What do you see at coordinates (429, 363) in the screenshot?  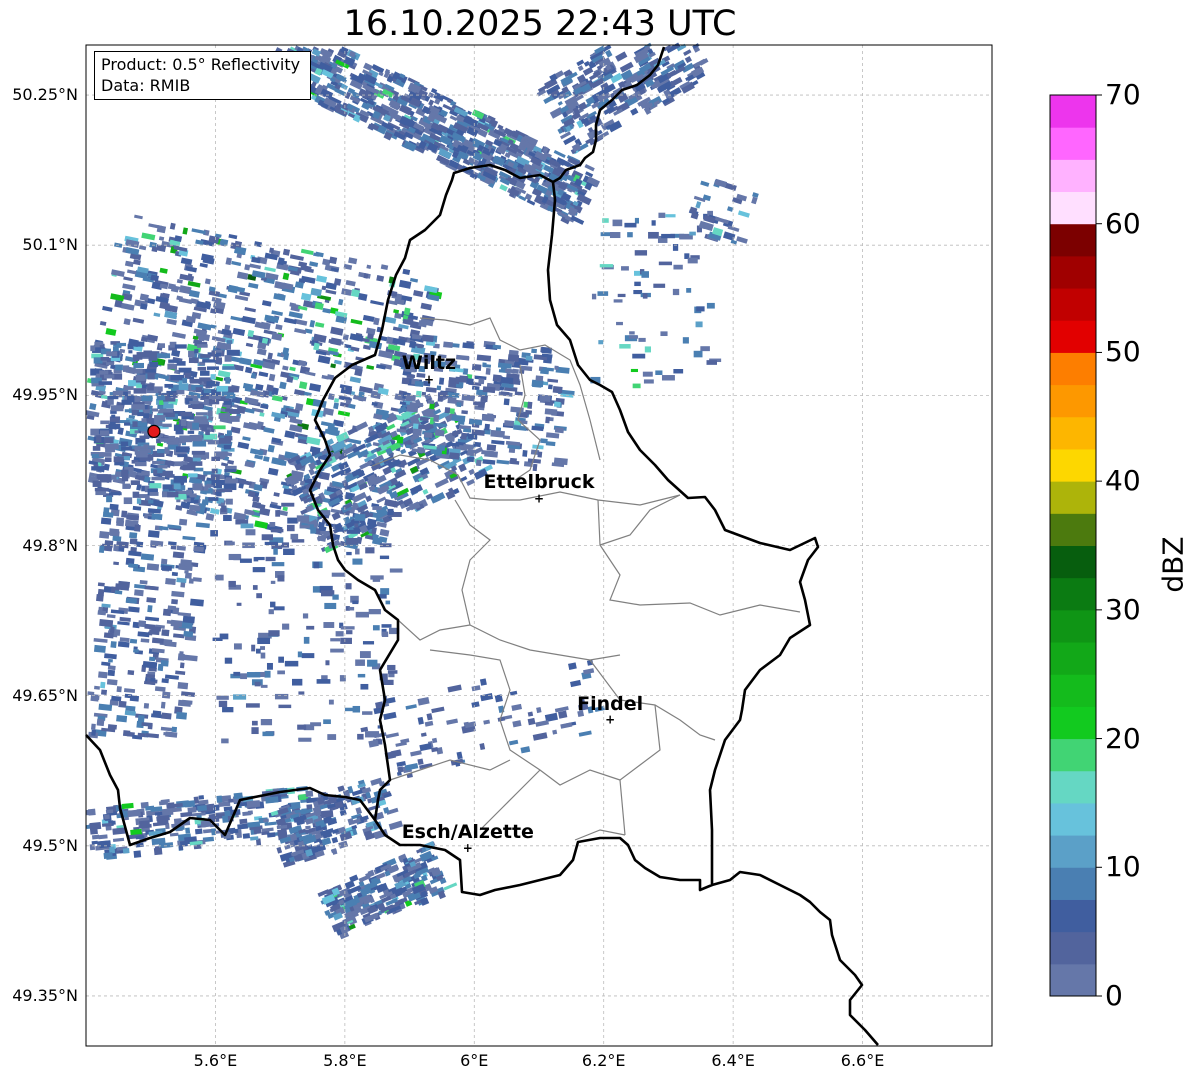 I see `city-label: Wiltz` at bounding box center [429, 363].